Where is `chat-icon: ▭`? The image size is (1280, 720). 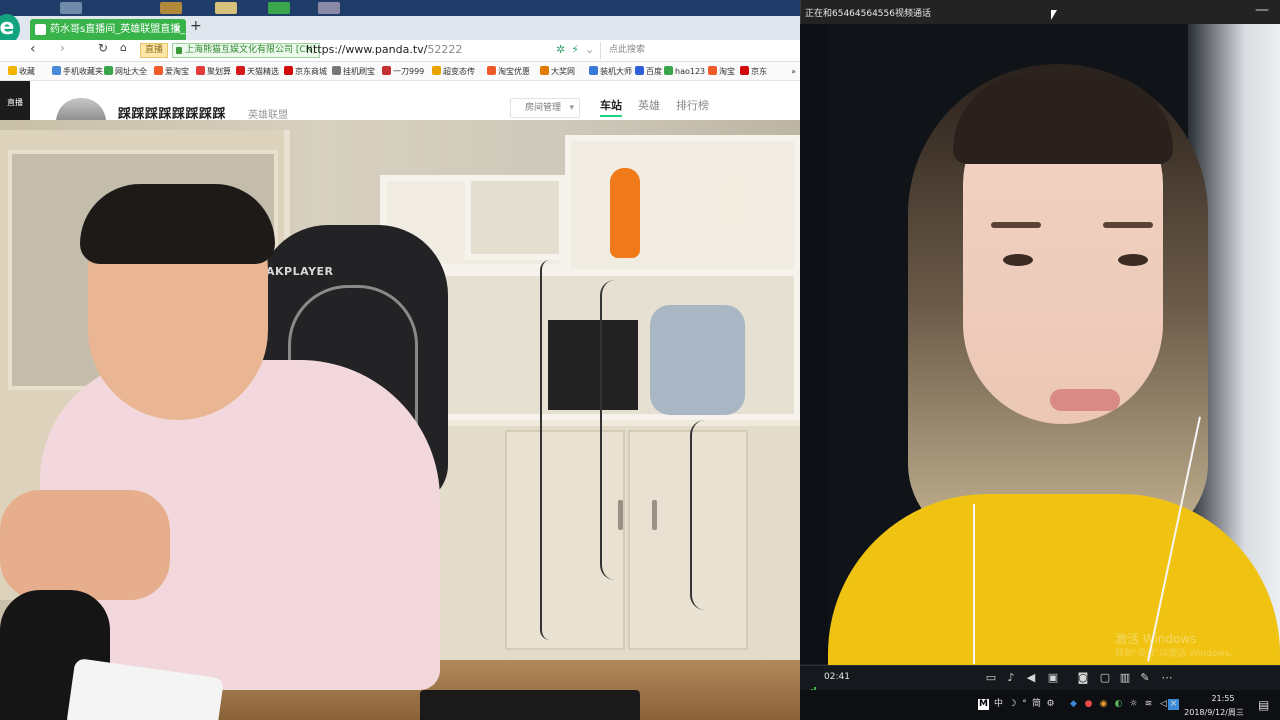
chat-icon: ▭ is located at coordinates (991, 677).